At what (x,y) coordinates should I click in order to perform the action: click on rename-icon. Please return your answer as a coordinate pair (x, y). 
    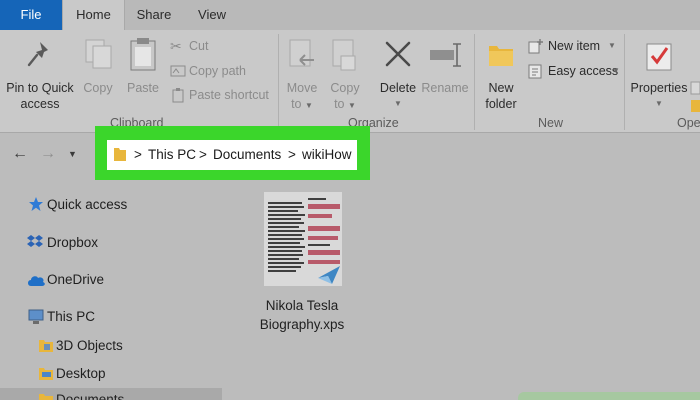
    Looking at the image, I should click on (445, 55).